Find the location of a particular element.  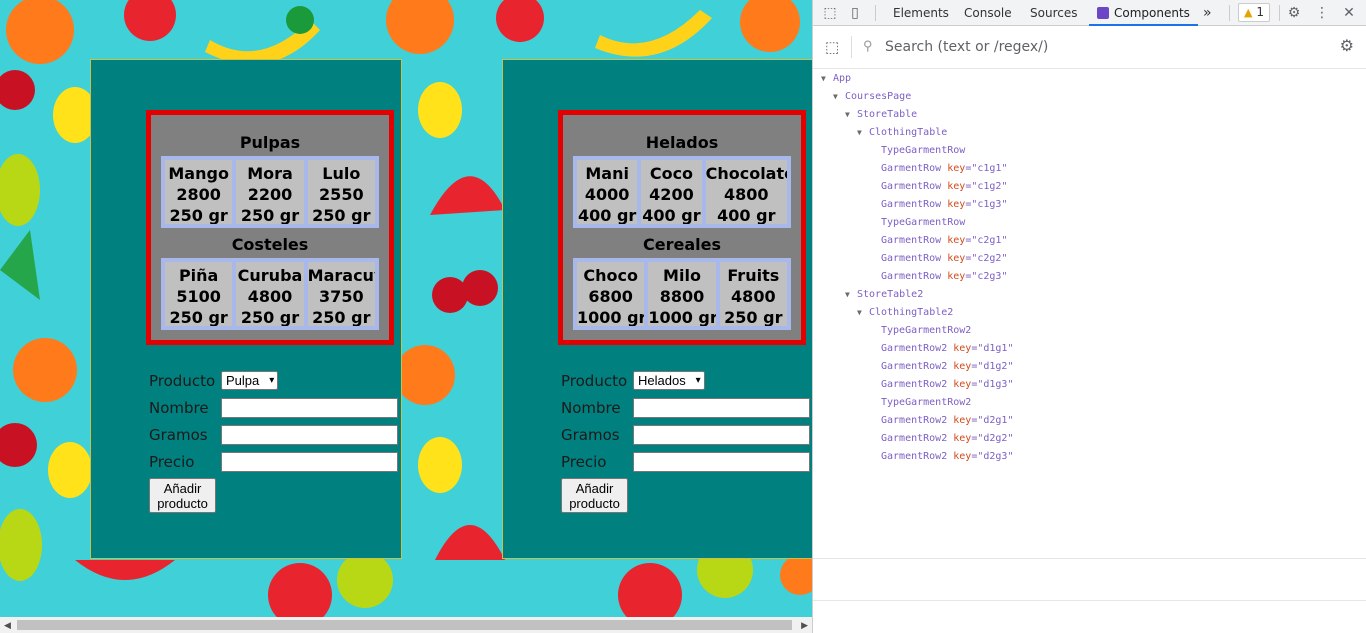

toolbar-divider is located at coordinates (875, 13).